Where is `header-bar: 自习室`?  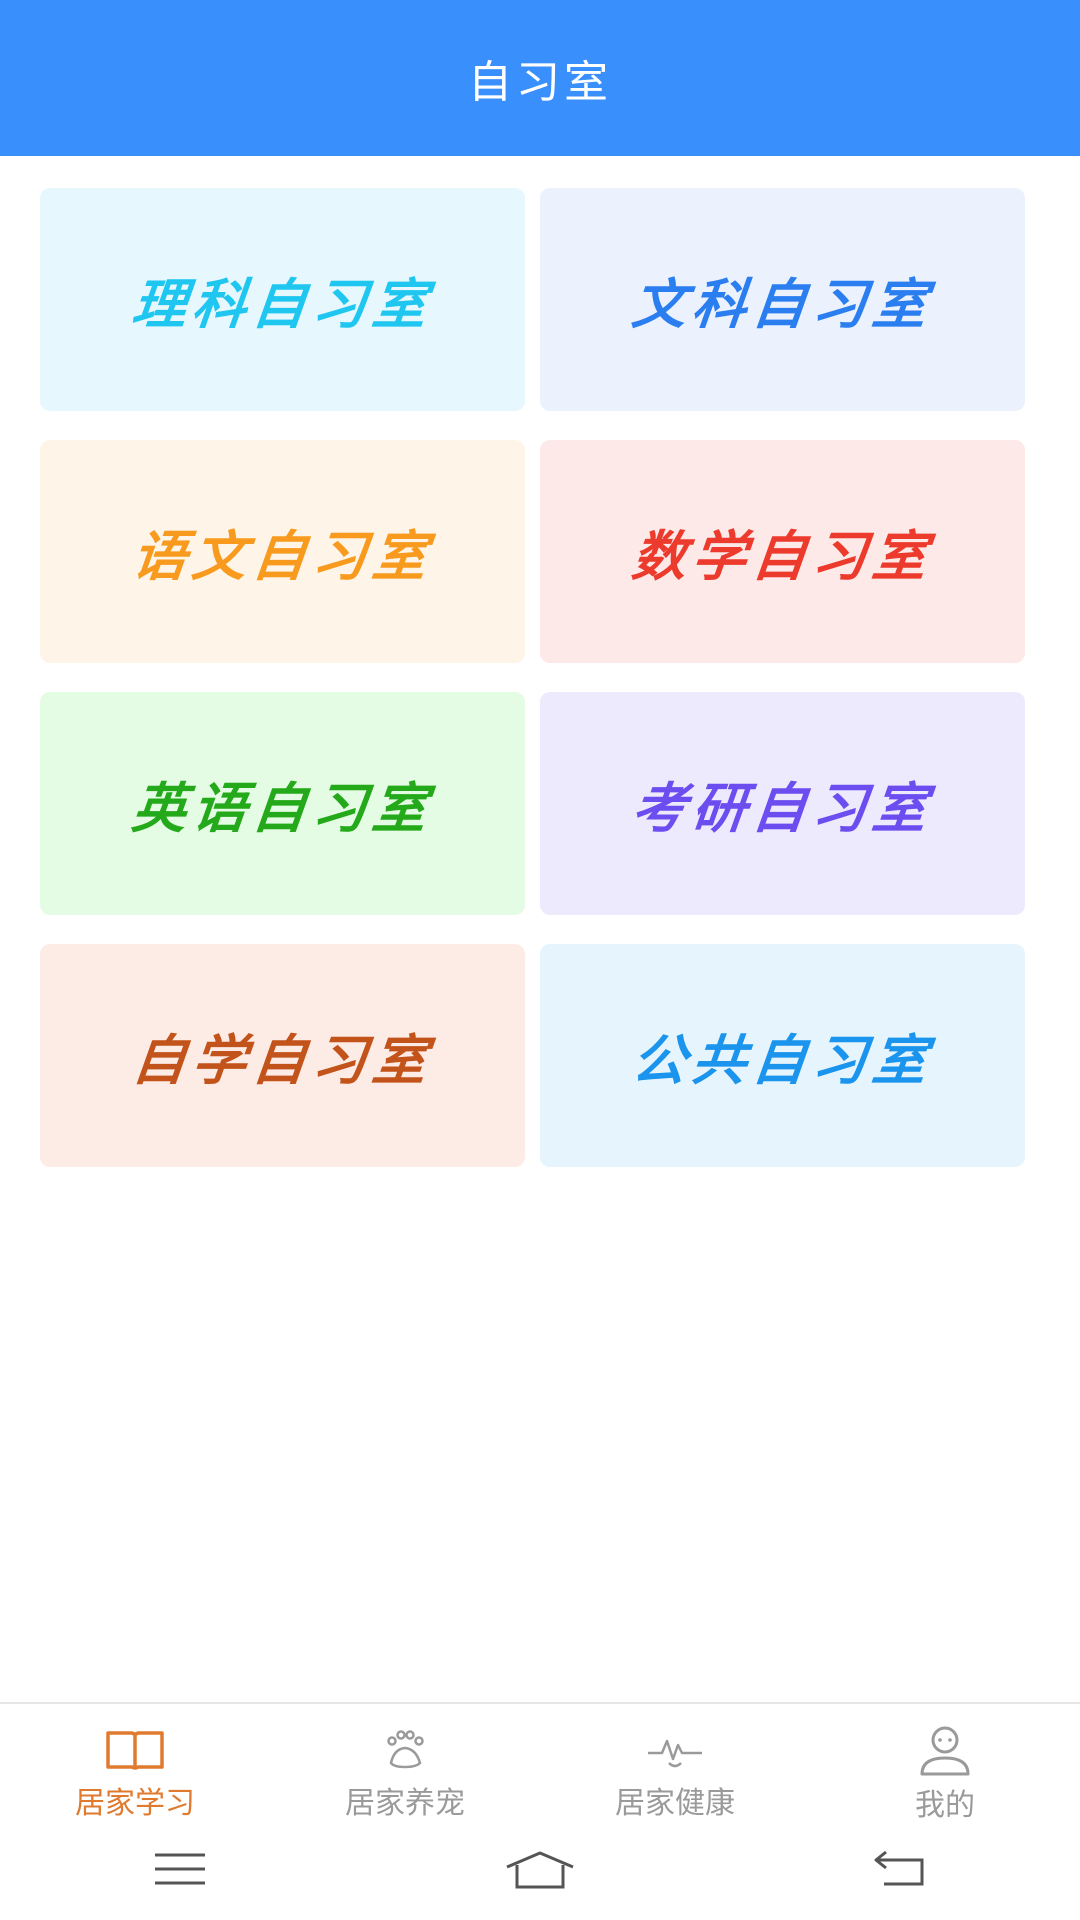
header-bar: 自习室 is located at coordinates (540, 78).